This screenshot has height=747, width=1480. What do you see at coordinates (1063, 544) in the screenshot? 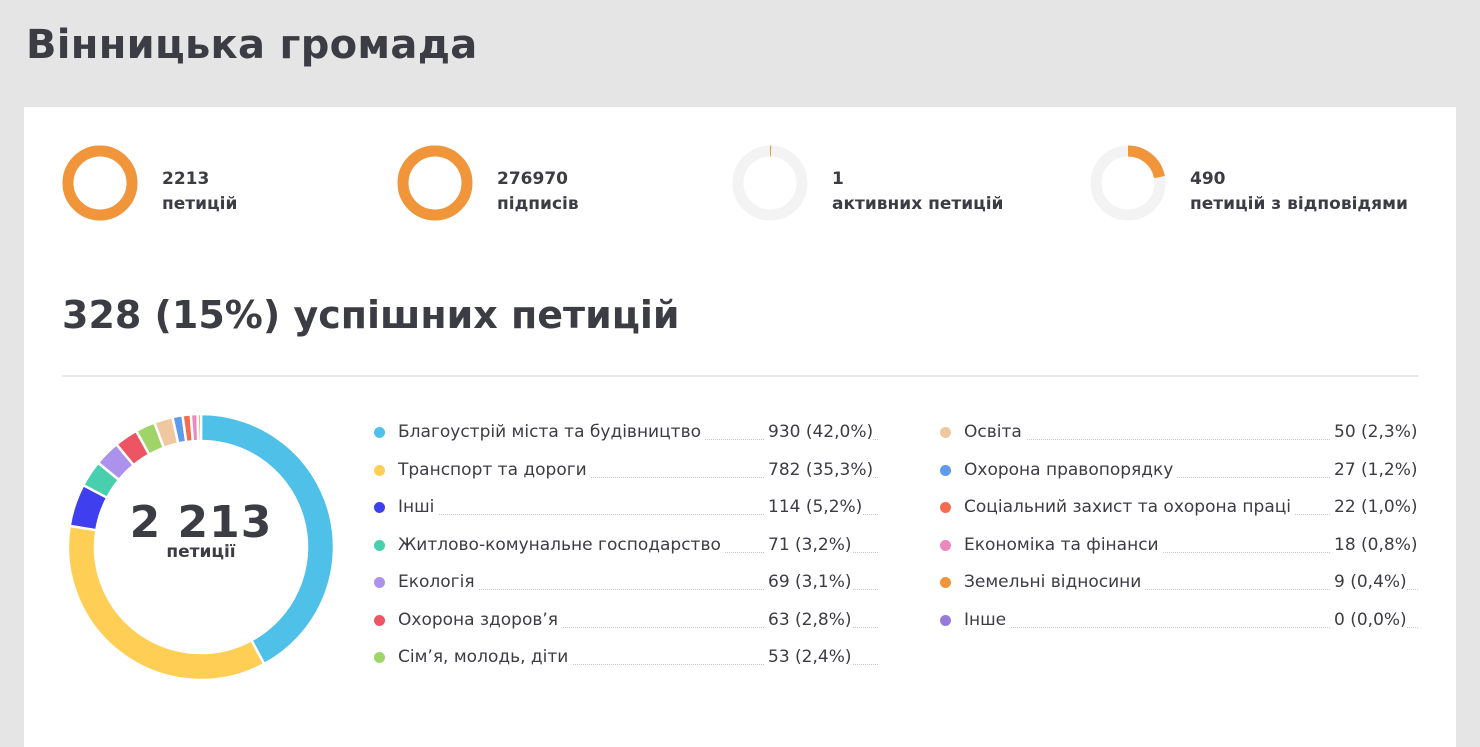
I see `legend-label: Економіка та фінанси` at bounding box center [1063, 544].